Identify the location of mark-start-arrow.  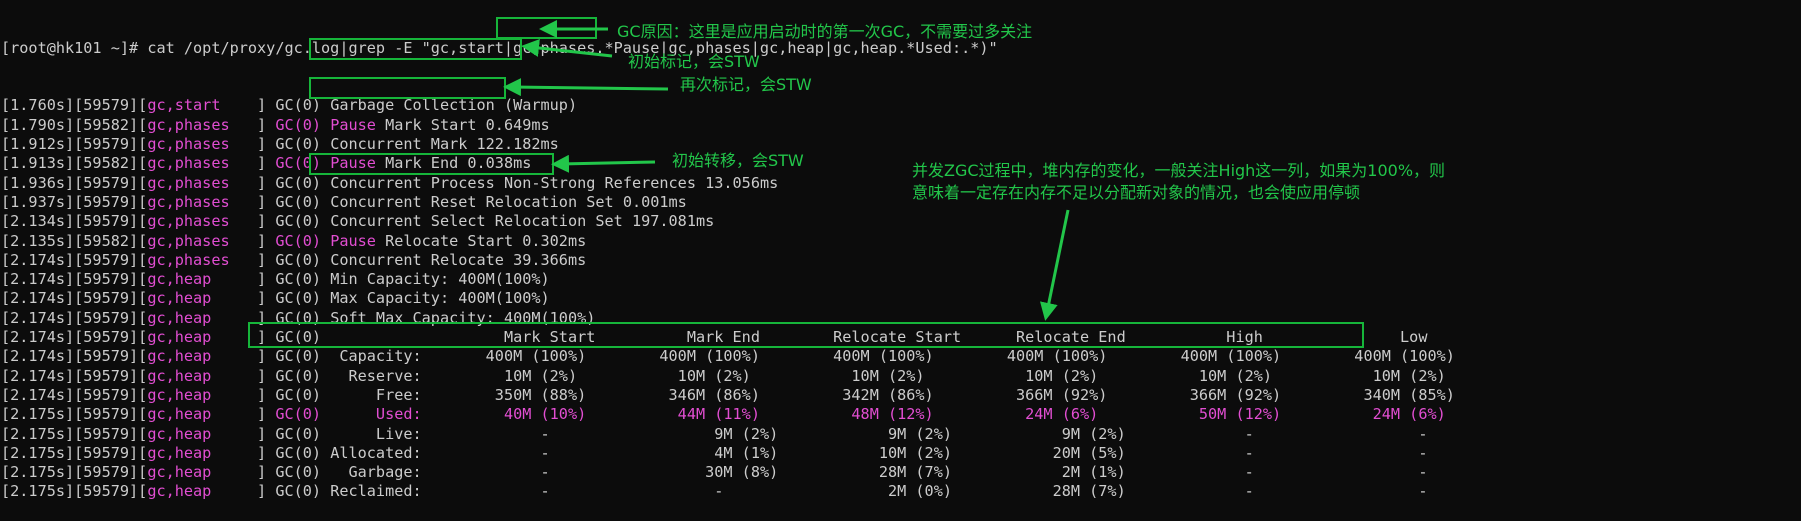
(567, 48).